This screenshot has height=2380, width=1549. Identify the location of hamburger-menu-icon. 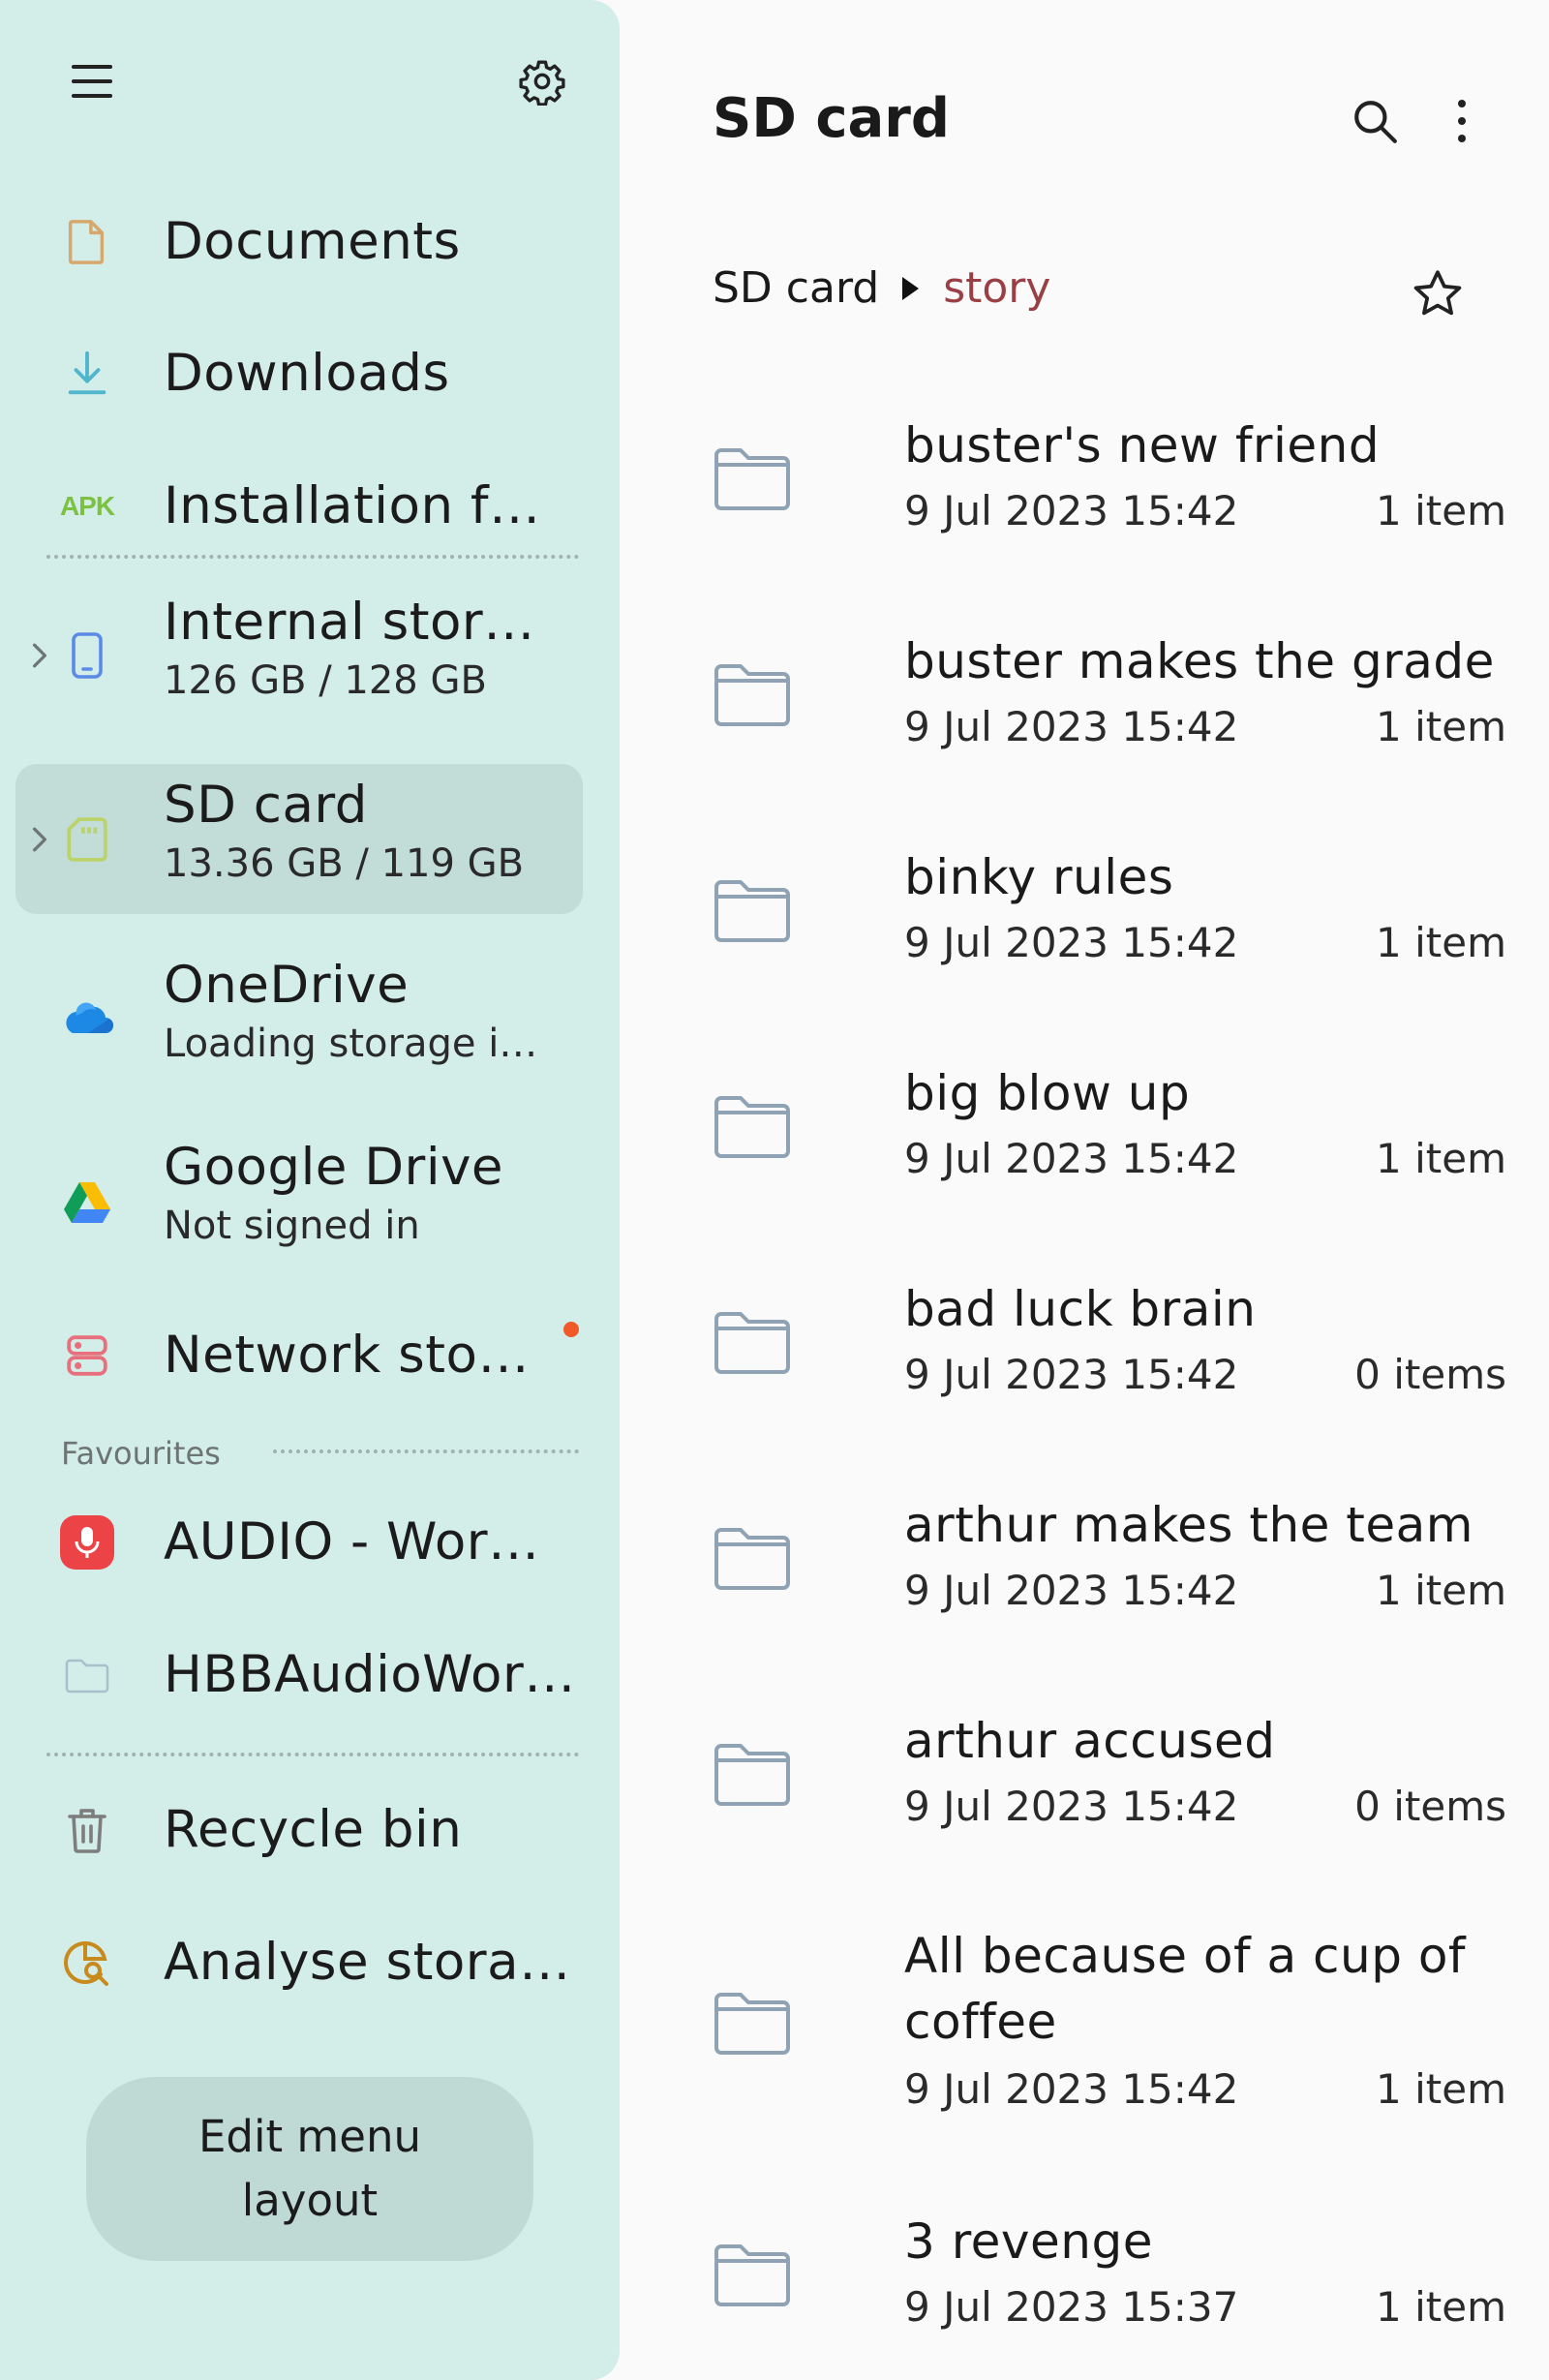
(92, 81).